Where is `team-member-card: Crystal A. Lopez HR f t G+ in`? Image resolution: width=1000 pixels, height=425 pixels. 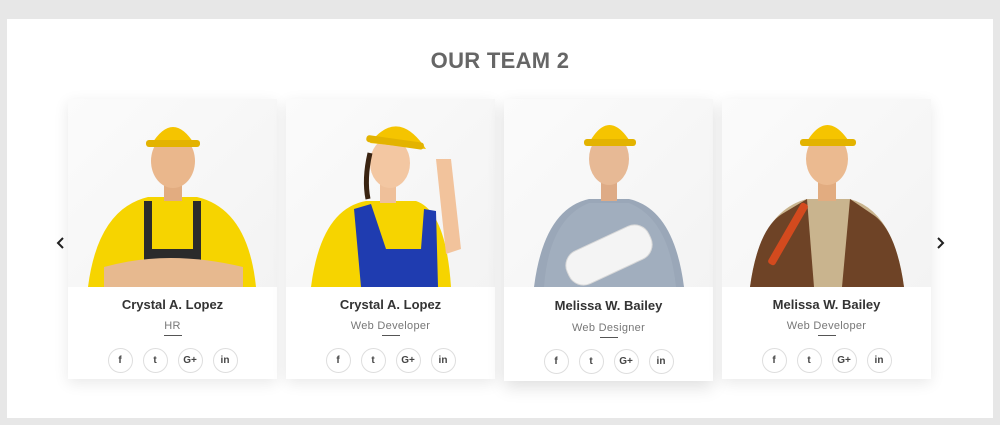
team-member-card: Crystal A. Lopez HR f t G+ in is located at coordinates (172, 239).